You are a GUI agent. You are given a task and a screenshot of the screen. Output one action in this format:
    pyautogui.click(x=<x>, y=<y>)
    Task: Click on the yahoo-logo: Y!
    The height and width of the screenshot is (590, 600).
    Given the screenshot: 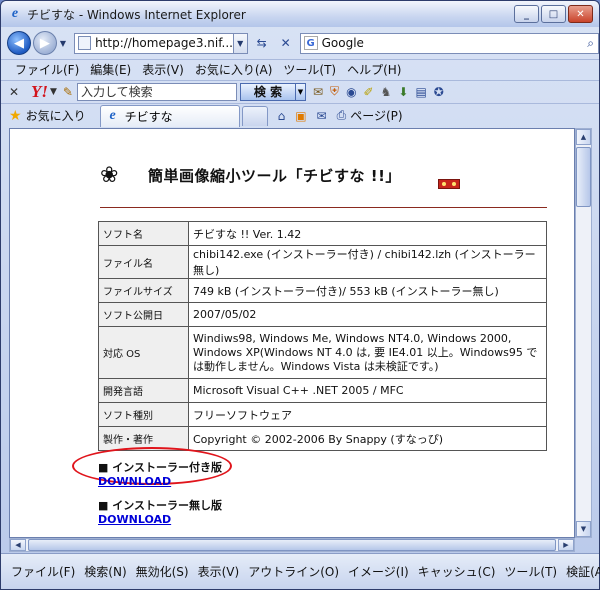 What is the action you would take?
    pyautogui.click(x=39, y=92)
    